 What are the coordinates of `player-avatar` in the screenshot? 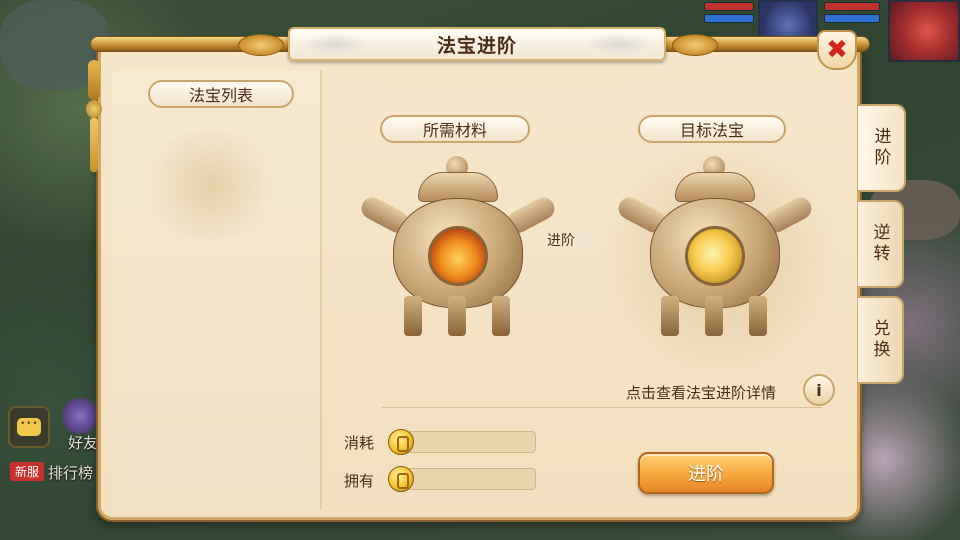 It's located at (924, 31).